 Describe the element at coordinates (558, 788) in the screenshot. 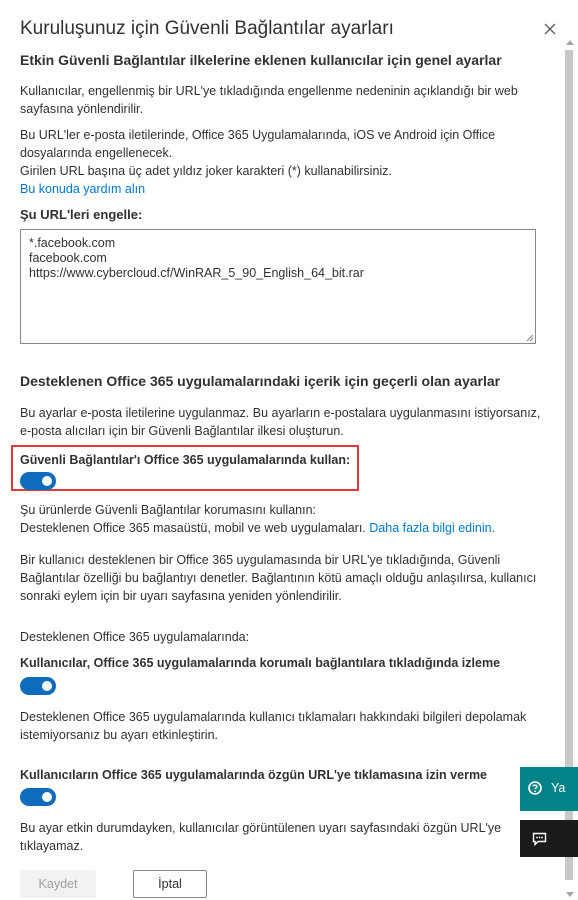

I see `help-button-label: Ya` at that location.